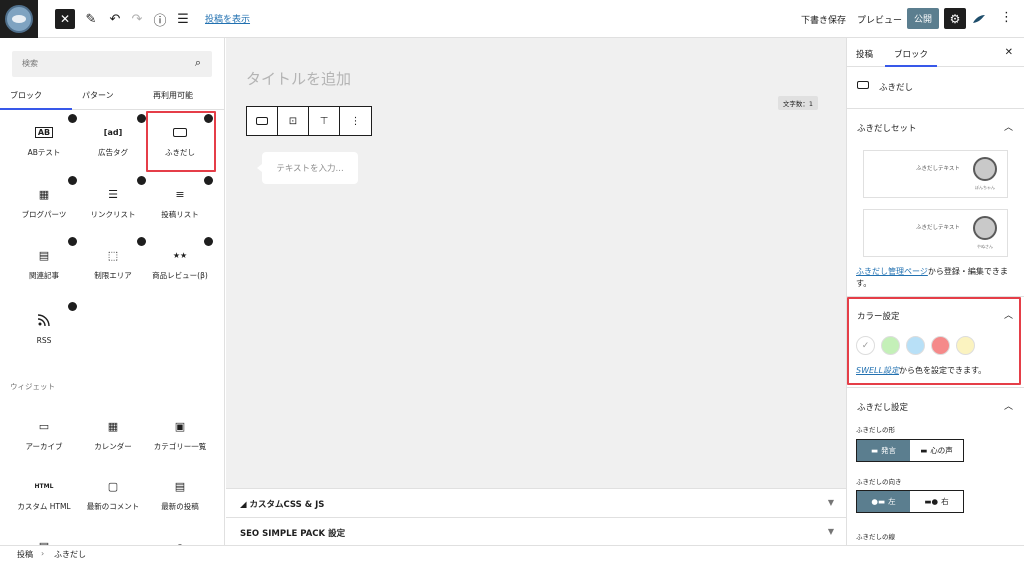 The width and height of the screenshot is (1024, 561). Describe the element at coordinates (935, 127) in the screenshot. I see `panel-fukidashi-set: ふきだしセット ︿` at that location.